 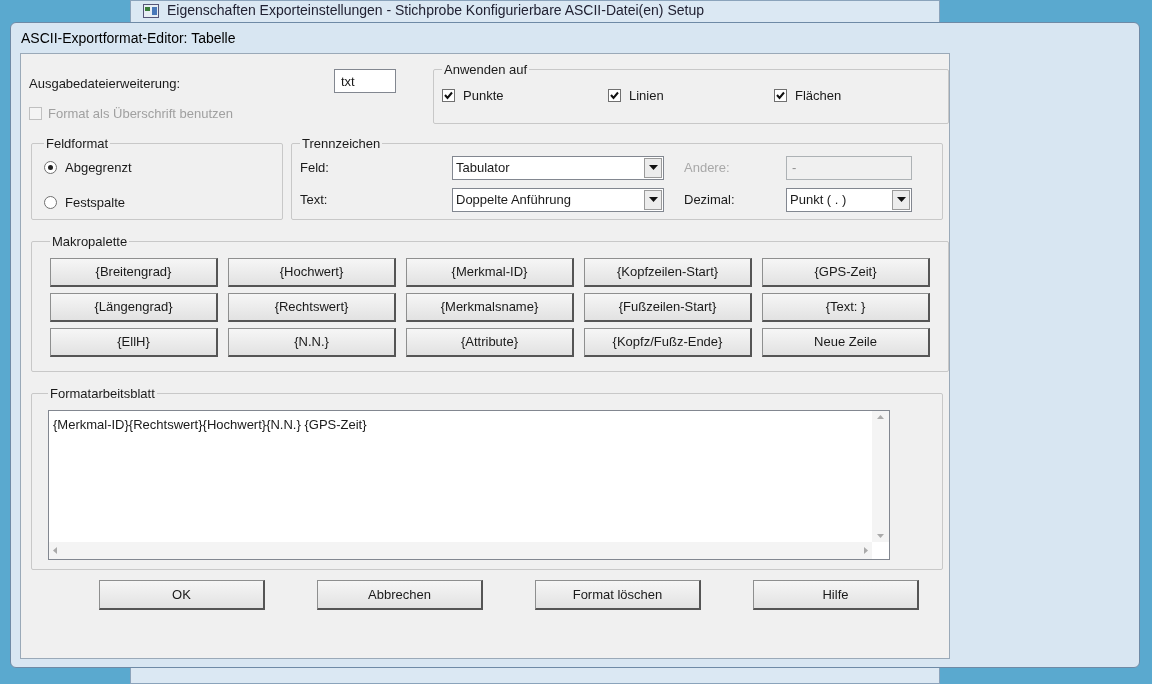 What do you see at coordinates (490, 342) in the screenshot?
I see `macro-button: {Attribute}` at bounding box center [490, 342].